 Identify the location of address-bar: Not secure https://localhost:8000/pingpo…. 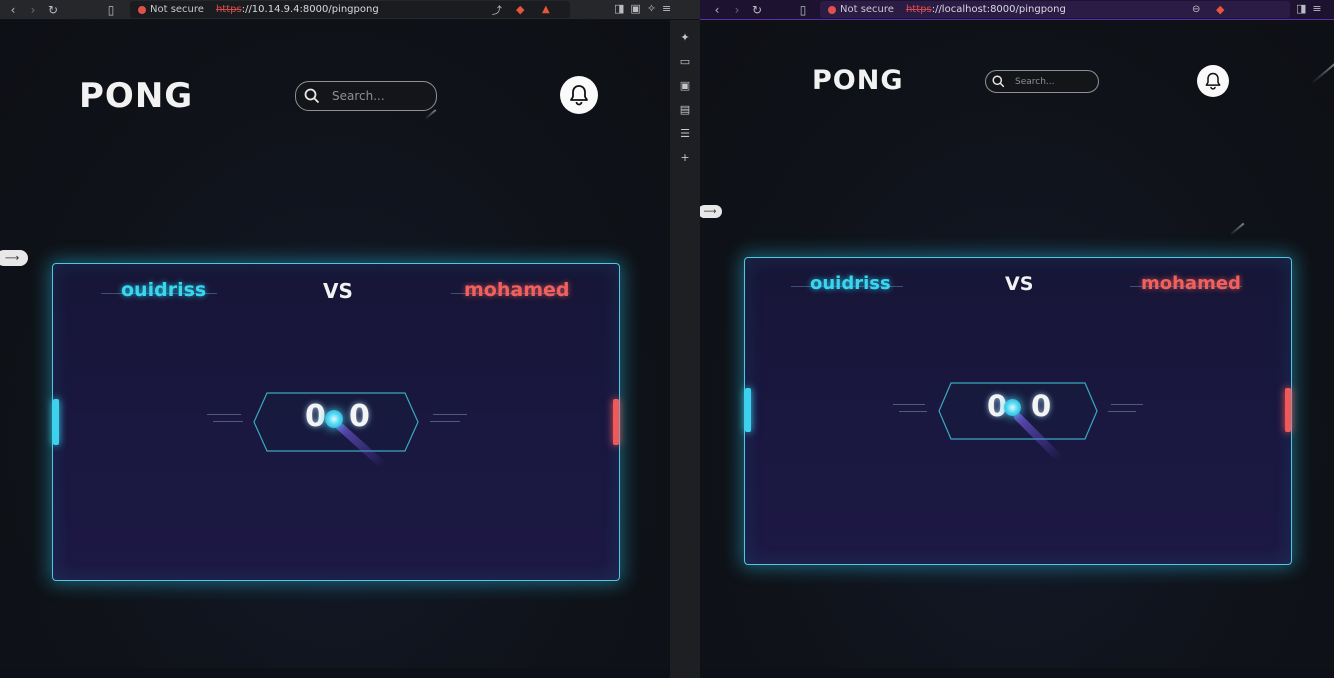
(1055, 9).